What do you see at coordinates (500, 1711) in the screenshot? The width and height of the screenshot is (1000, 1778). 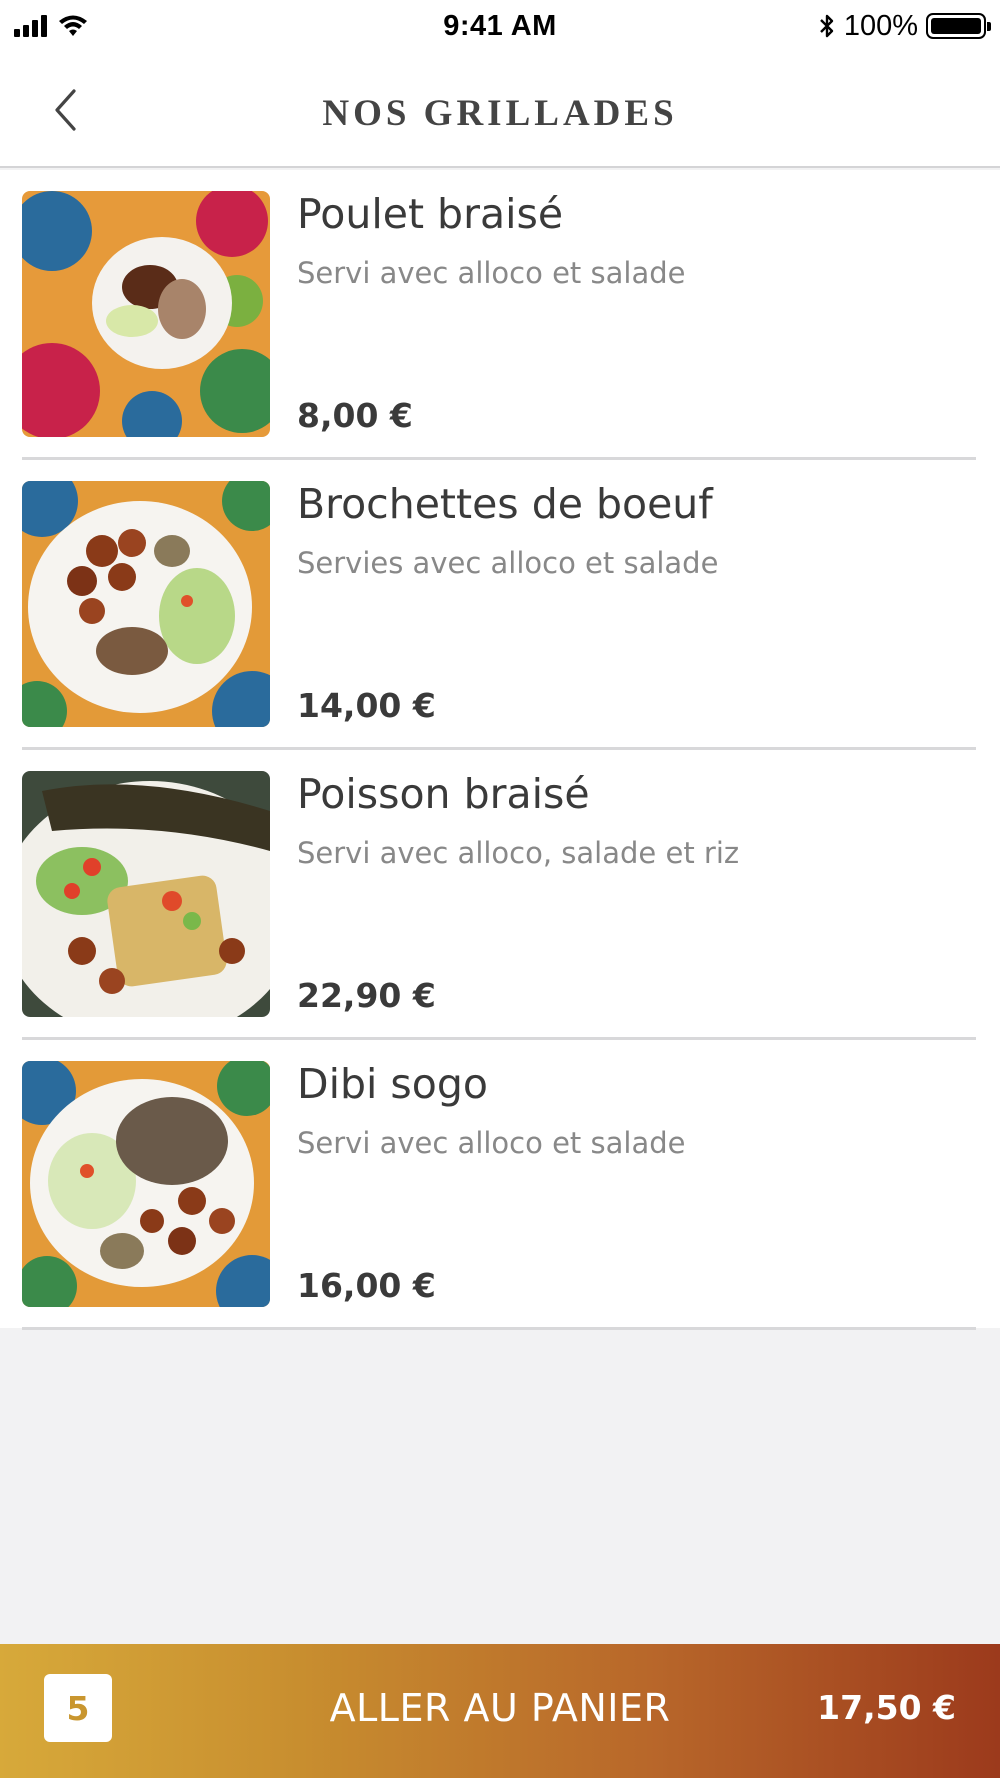 I see `go-to-cart-button: 5 ALLER AU PANIER 17,50 €` at bounding box center [500, 1711].